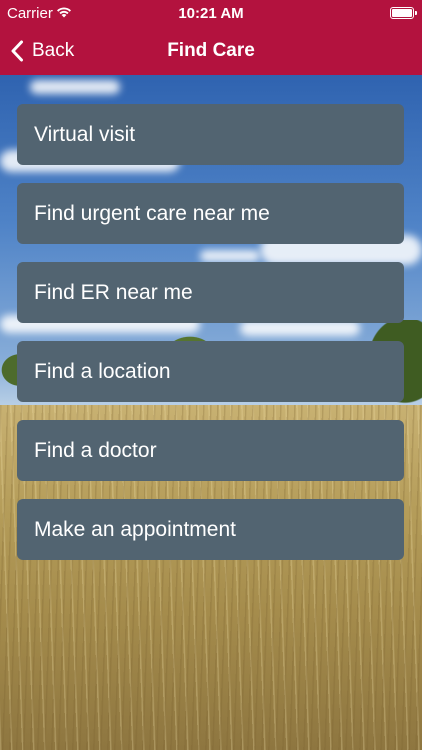 The height and width of the screenshot is (750, 422). I want to click on find-urgent-care-button: Find urgent care near me, so click(210, 213).